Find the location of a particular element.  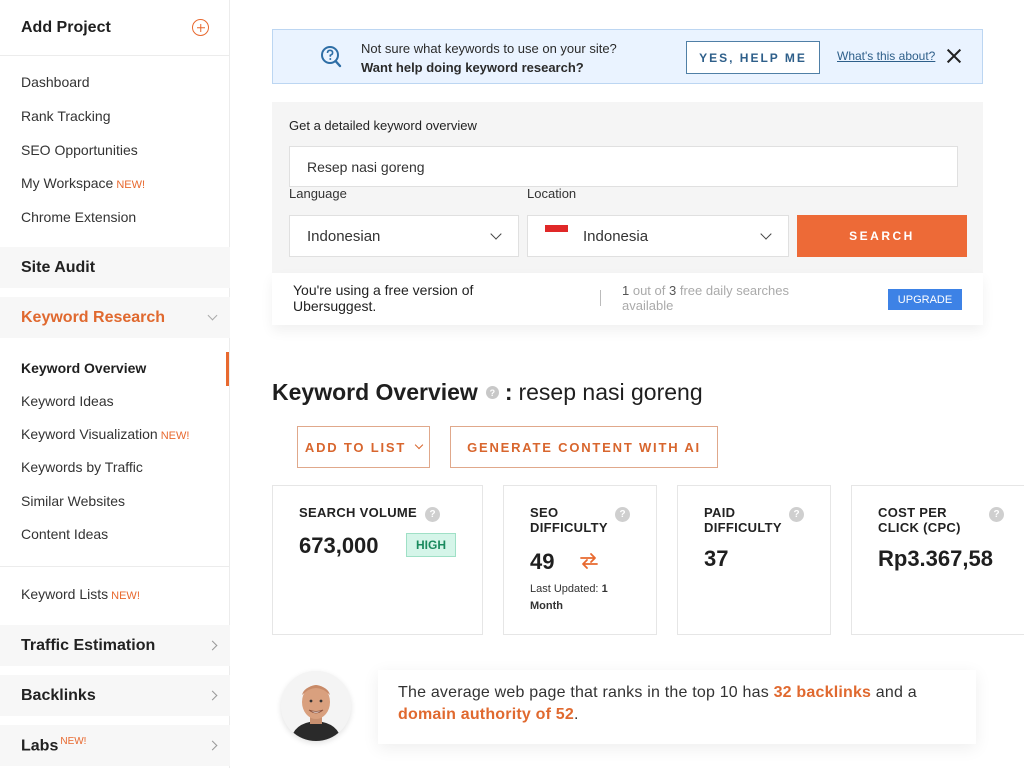

keyword-input is located at coordinates (623, 166).